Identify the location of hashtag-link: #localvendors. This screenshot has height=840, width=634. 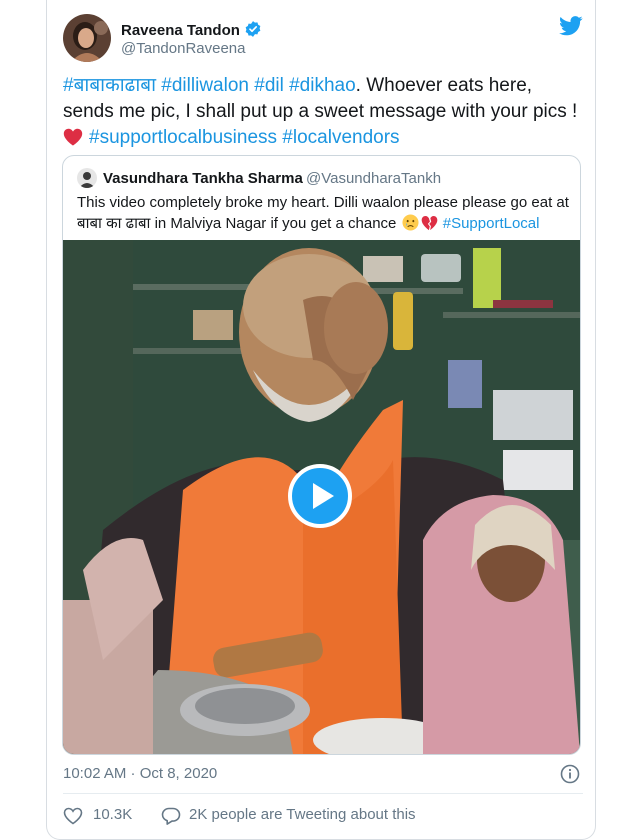
(340, 137).